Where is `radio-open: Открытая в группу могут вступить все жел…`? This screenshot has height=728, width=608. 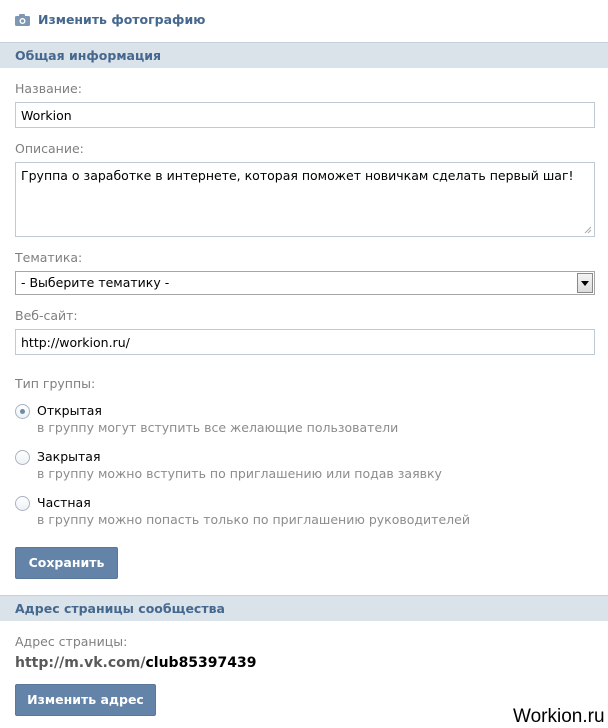
radio-open: Открытая в группу могут вступить все жел… is located at coordinates (206, 420).